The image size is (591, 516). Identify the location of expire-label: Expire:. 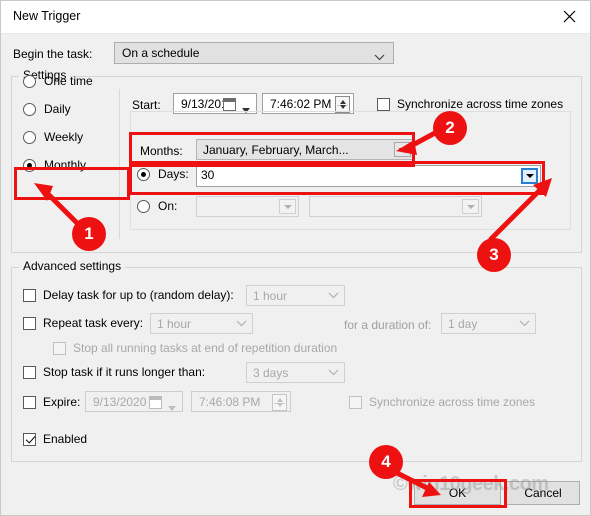
(62, 402).